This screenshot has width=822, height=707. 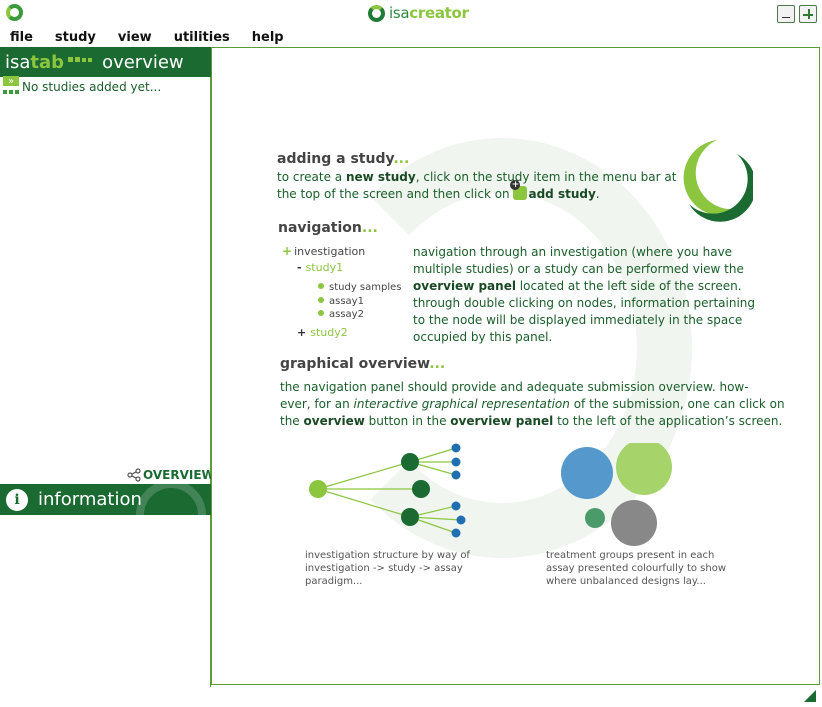 I want to click on title-suffix: creator, so click(x=439, y=13).